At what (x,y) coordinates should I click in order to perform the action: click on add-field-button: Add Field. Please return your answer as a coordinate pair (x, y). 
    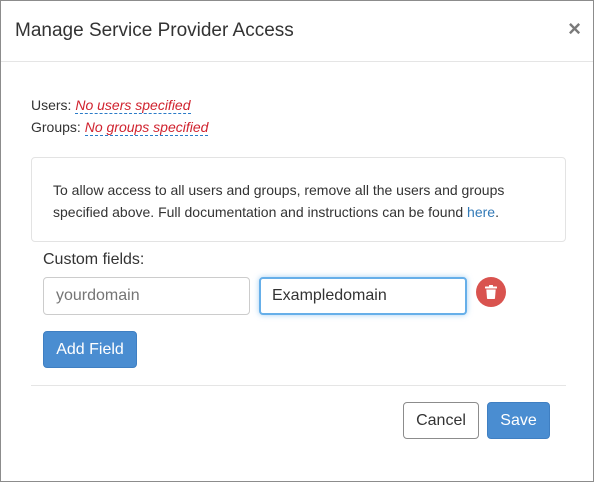
    Looking at the image, I should click on (90, 349).